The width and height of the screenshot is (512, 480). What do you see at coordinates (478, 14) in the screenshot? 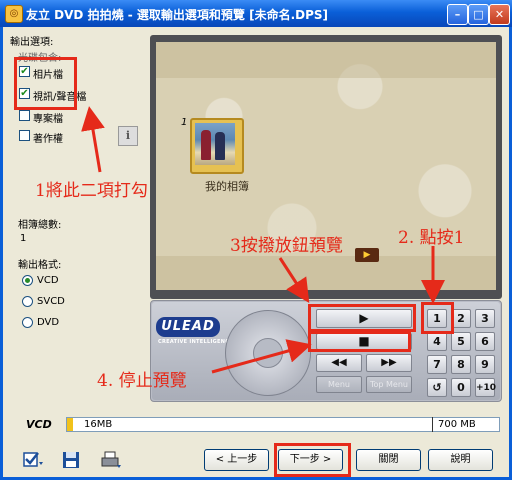
I see `maximize-button: □` at bounding box center [478, 14].